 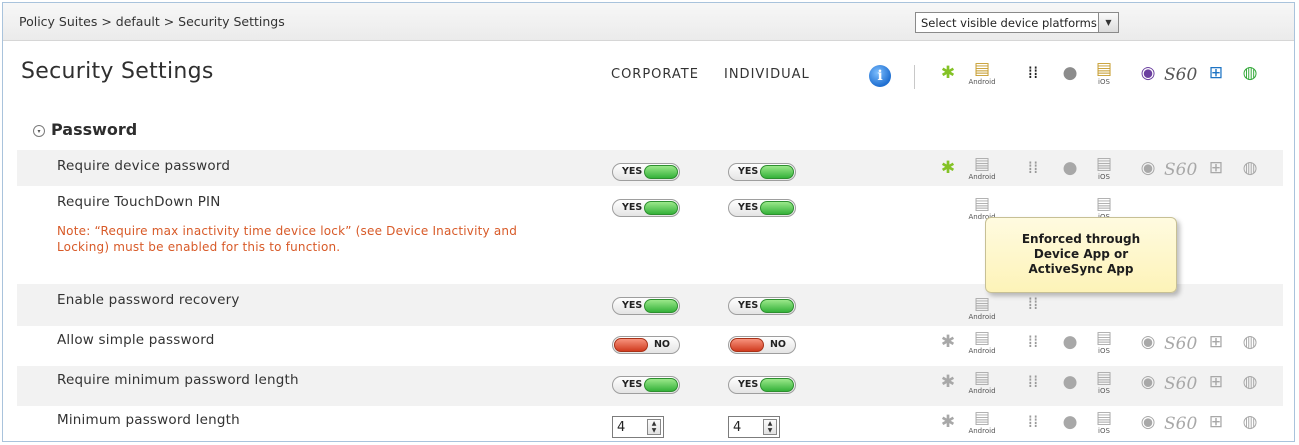 What do you see at coordinates (39, 131) in the screenshot?
I see `collapse-toggle-icon: ▾` at bounding box center [39, 131].